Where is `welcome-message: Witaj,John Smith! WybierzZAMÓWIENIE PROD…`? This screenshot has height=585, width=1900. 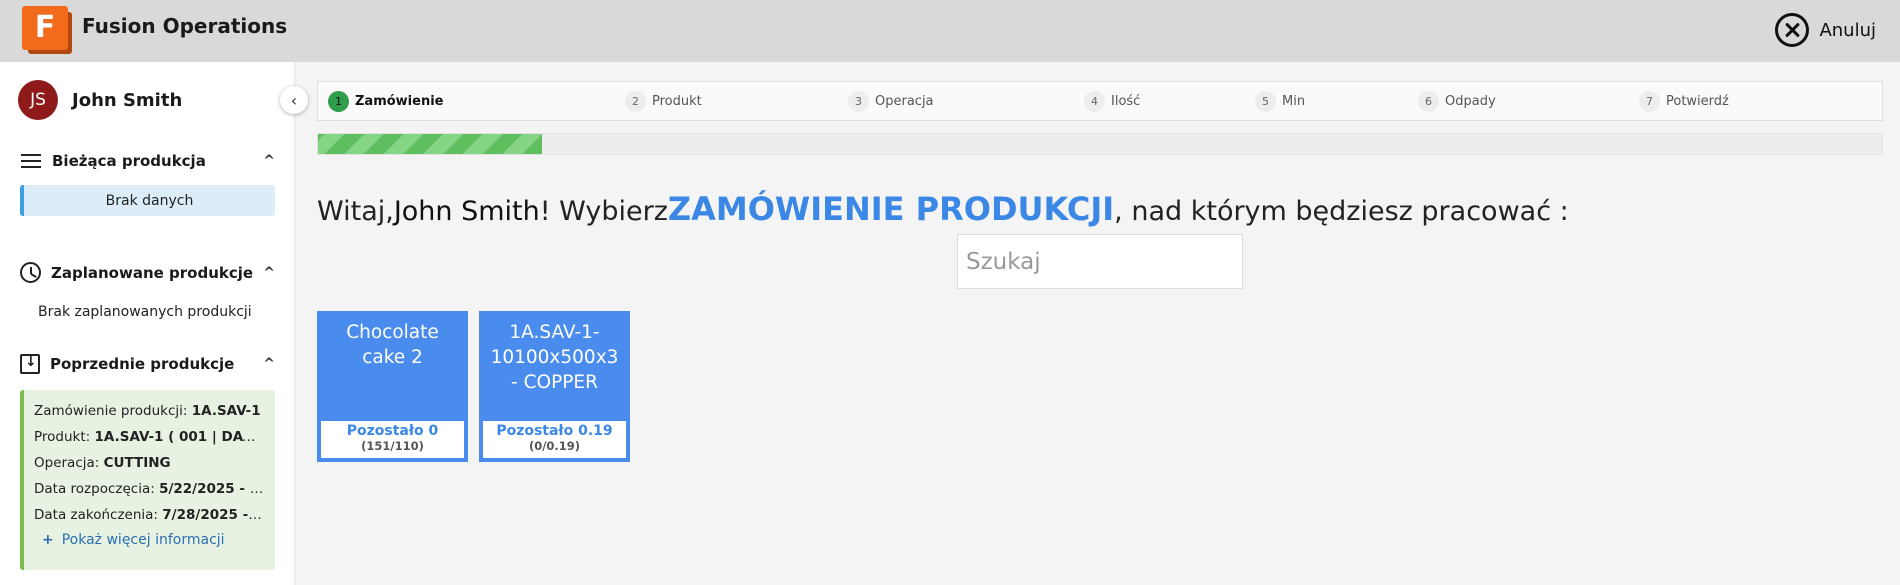 welcome-message: Witaj,John Smith! WybierzZAMÓWIENIE PROD… is located at coordinates (943, 209).